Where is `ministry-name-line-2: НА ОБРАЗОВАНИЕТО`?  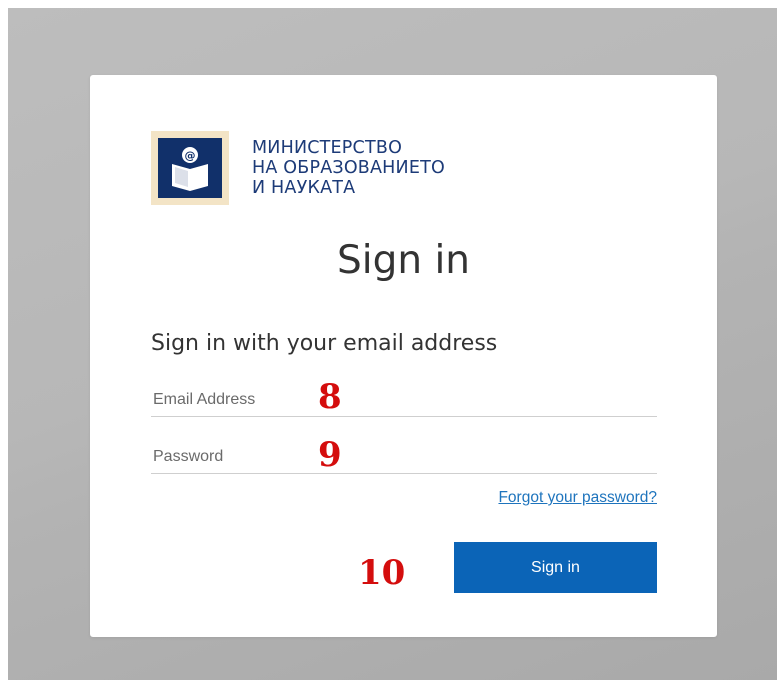 ministry-name-line-2: НА ОБРАЗОВАНИЕТО is located at coordinates (348, 168).